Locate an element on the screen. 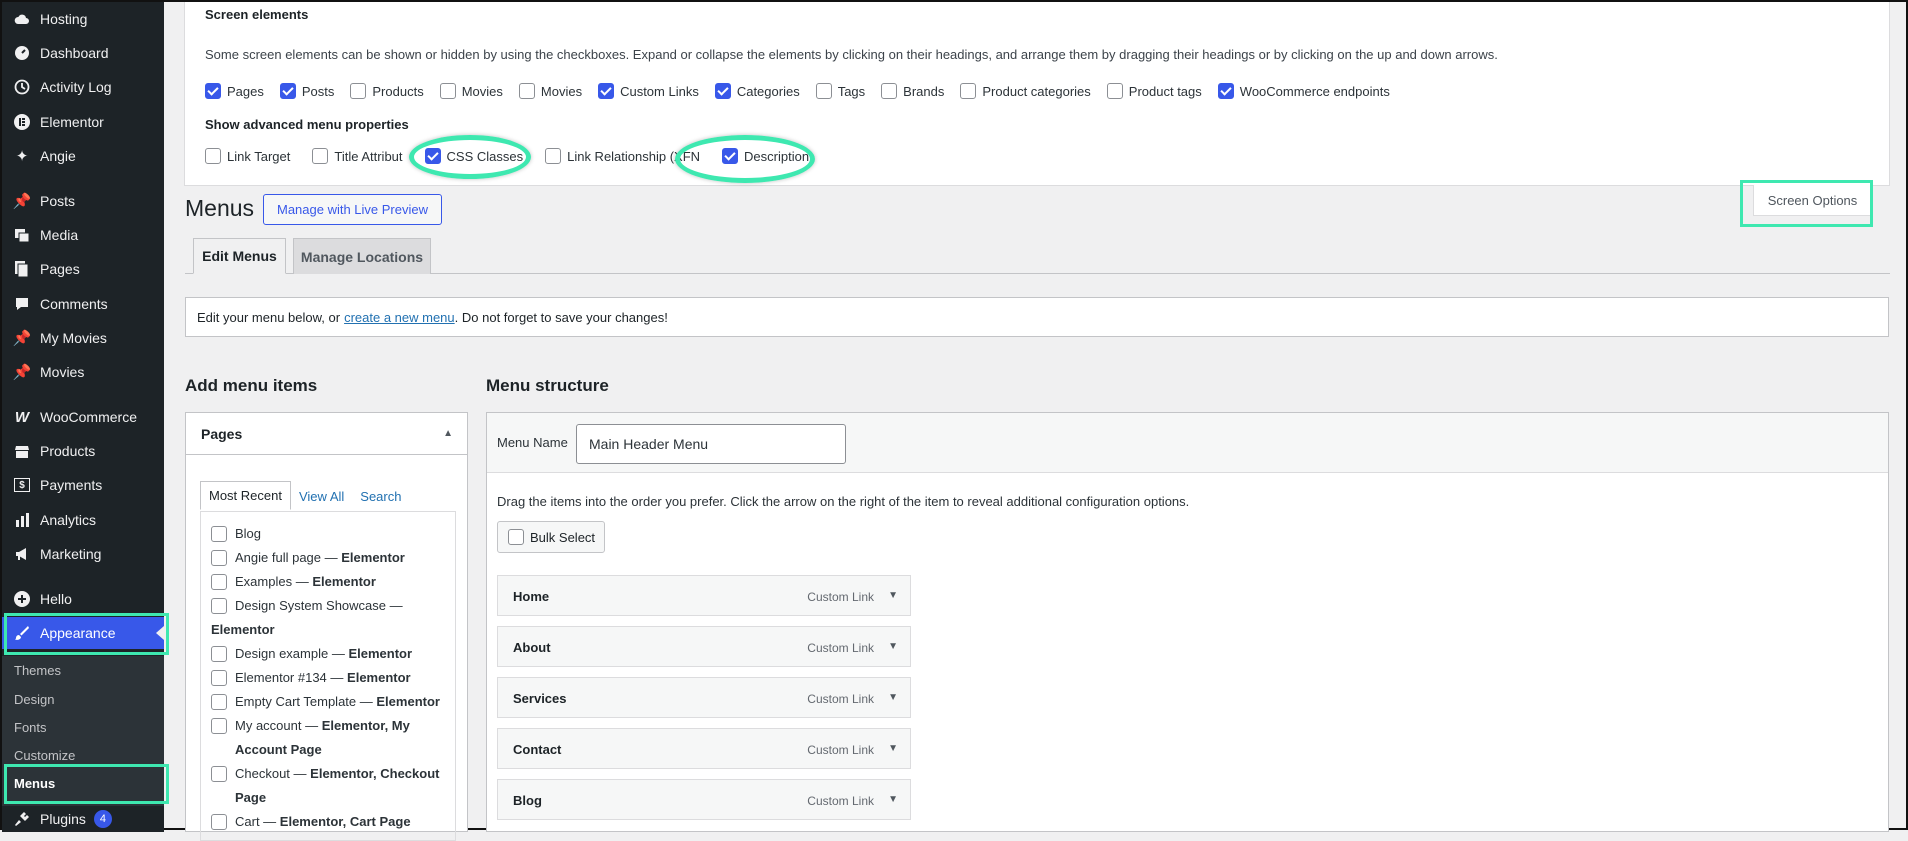 Image resolution: width=1908 pixels, height=841 pixels. menu-name-input: Main Header Menu is located at coordinates (711, 444).